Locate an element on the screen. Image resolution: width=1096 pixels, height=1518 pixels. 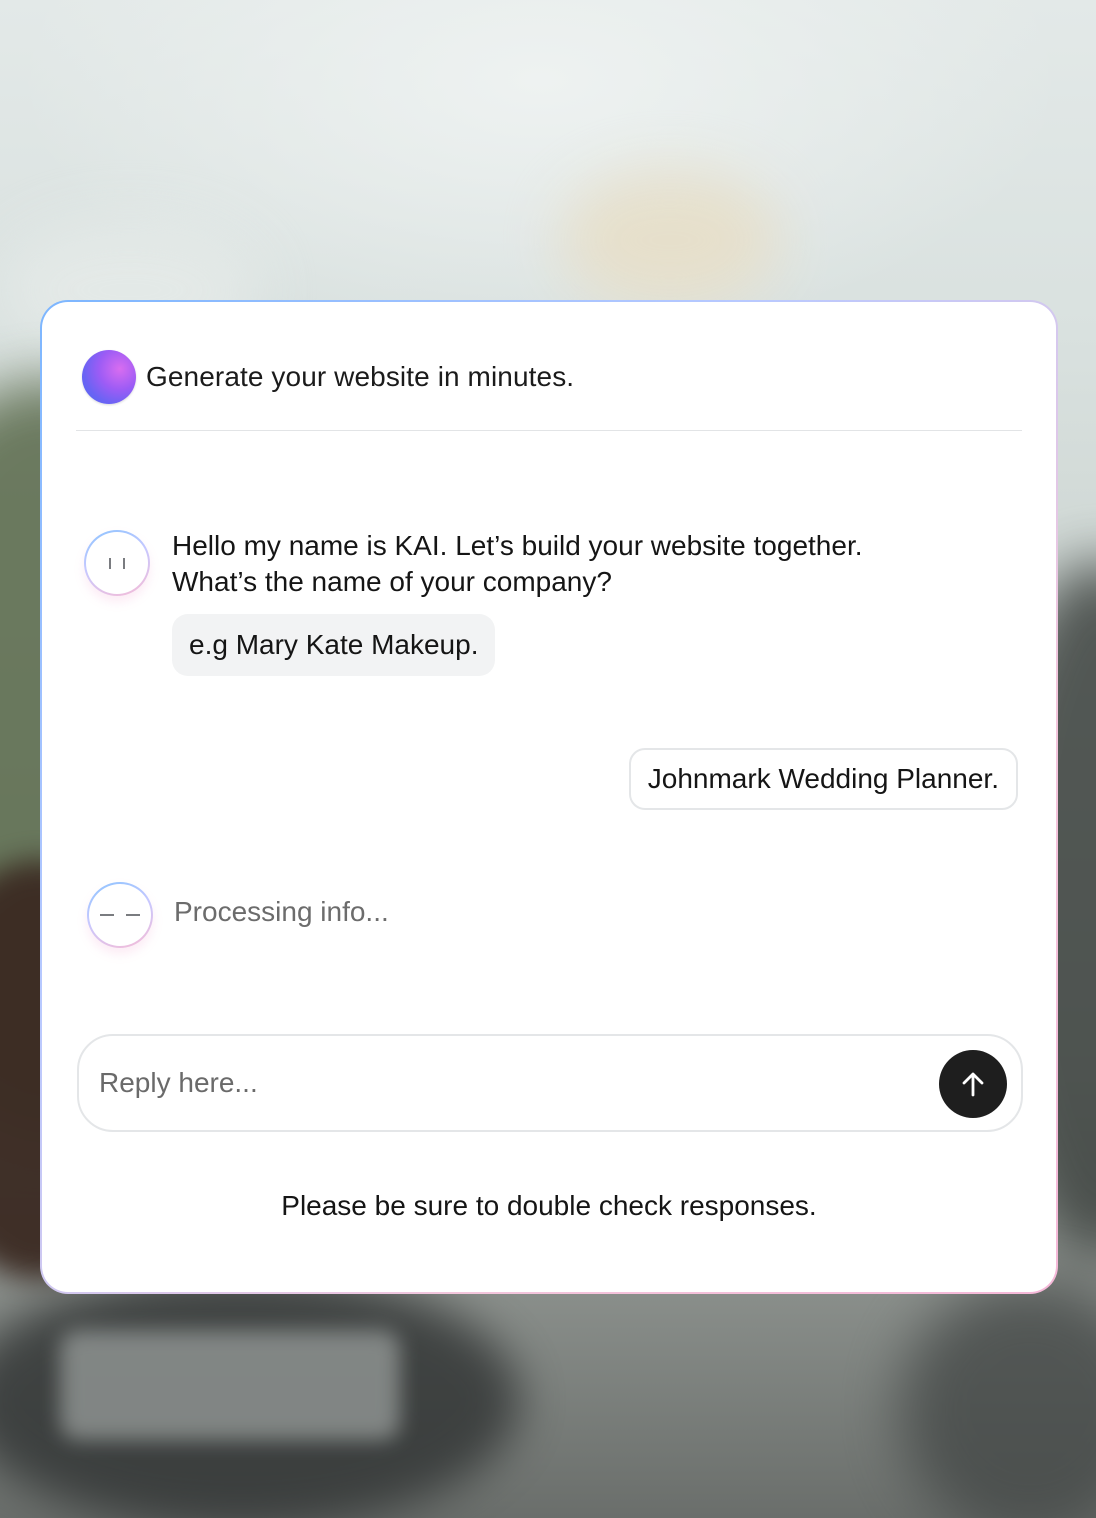
gradient-orb-icon is located at coordinates (109, 377).